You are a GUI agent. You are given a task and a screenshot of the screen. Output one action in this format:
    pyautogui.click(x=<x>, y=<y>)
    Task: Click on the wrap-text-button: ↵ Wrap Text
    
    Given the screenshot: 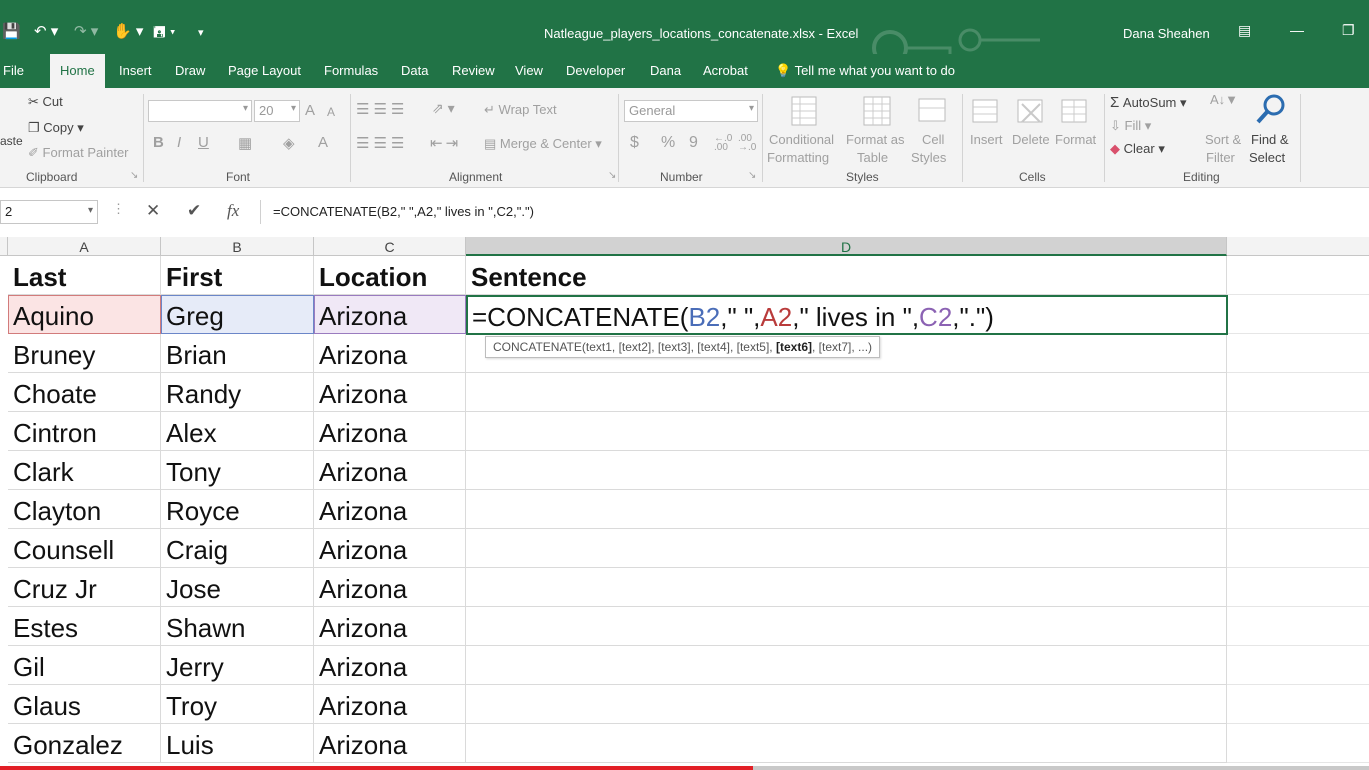 What is the action you would take?
    pyautogui.click(x=520, y=110)
    